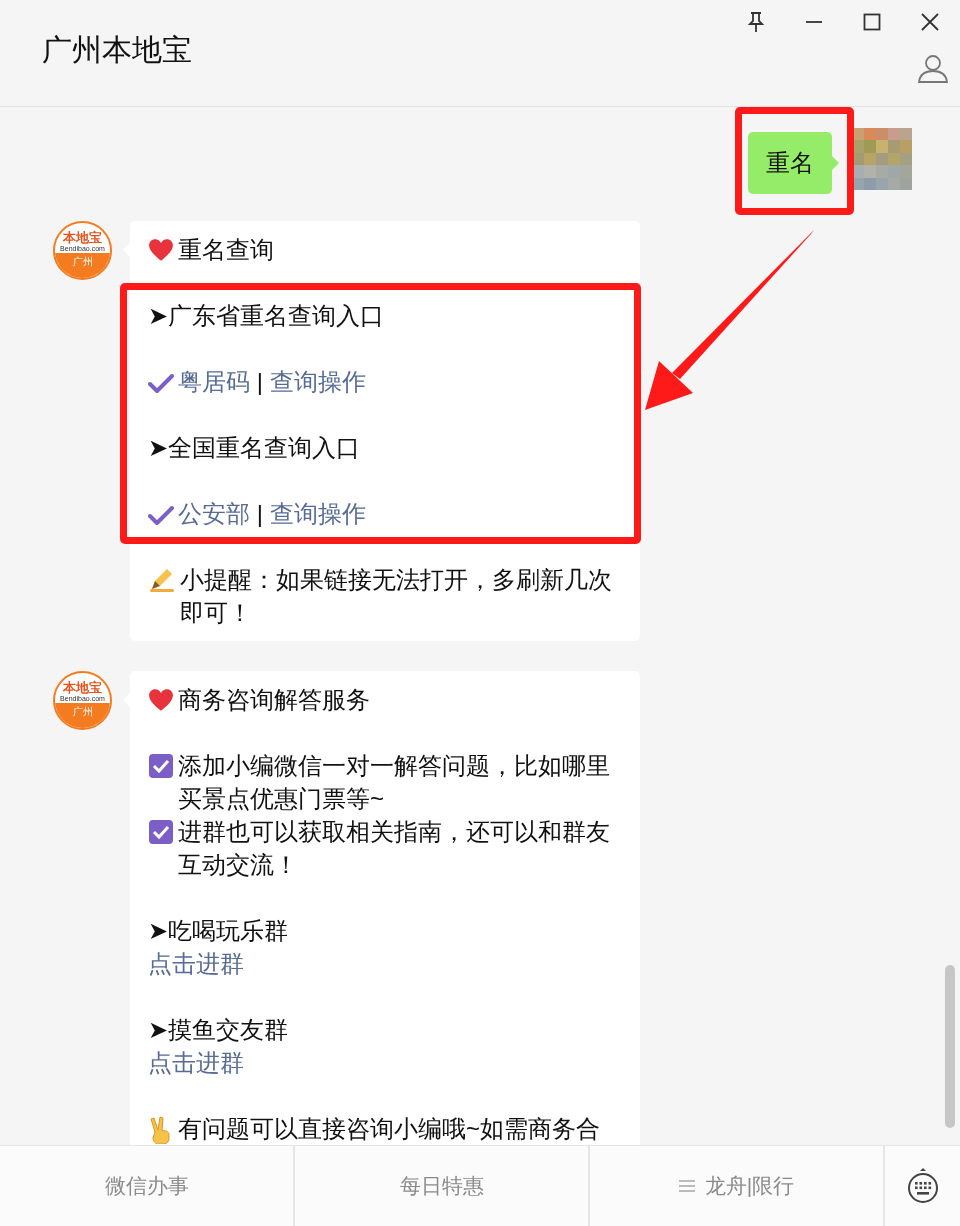 Image resolution: width=960 pixels, height=1226 pixels. What do you see at coordinates (117, 50) in the screenshot?
I see `window-title: 广州本地宝` at bounding box center [117, 50].